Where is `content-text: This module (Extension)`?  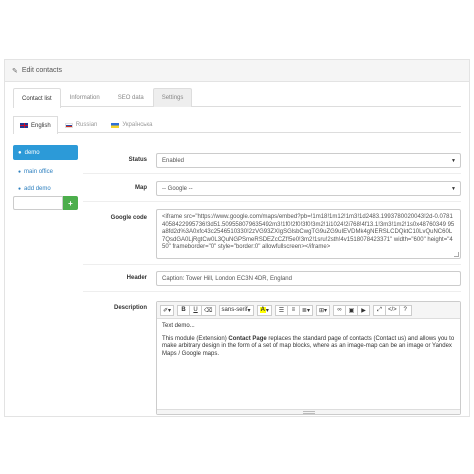 content-text: This module (Extension) is located at coordinates (195, 338).